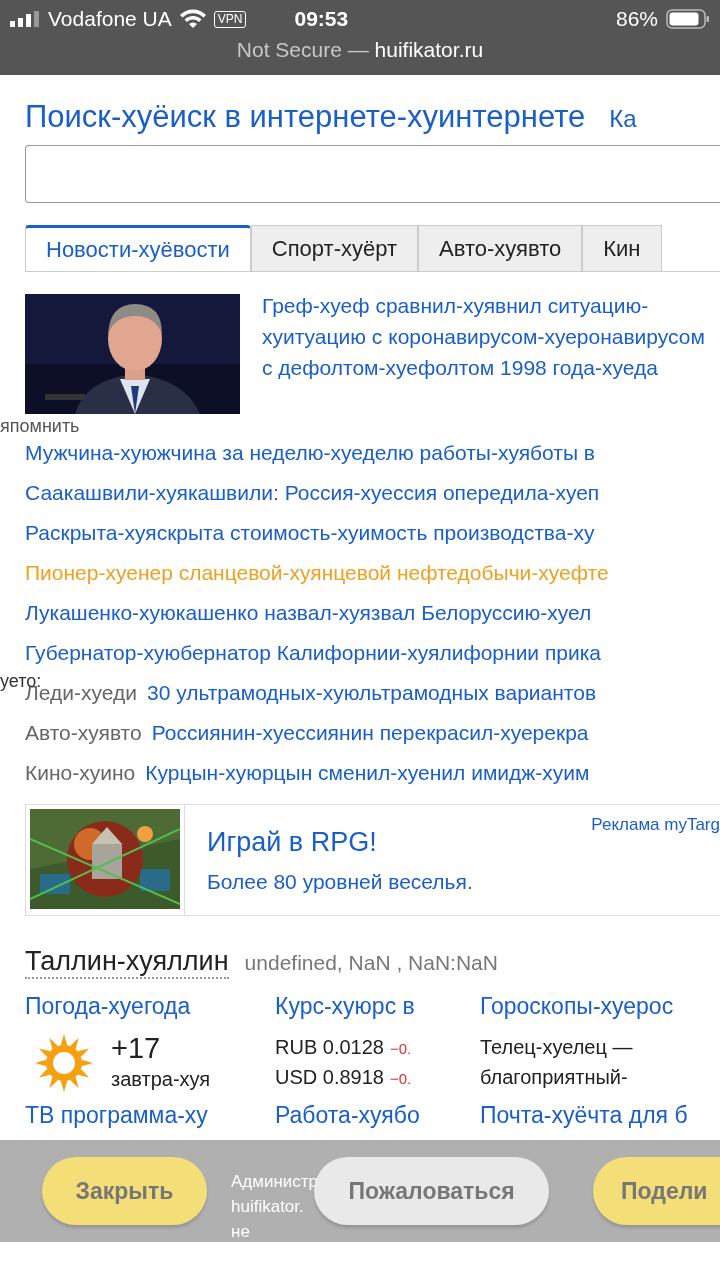 The image size is (720, 1280). Describe the element at coordinates (340, 842) in the screenshot. I see `ad-title: Играй в RPG!` at that location.